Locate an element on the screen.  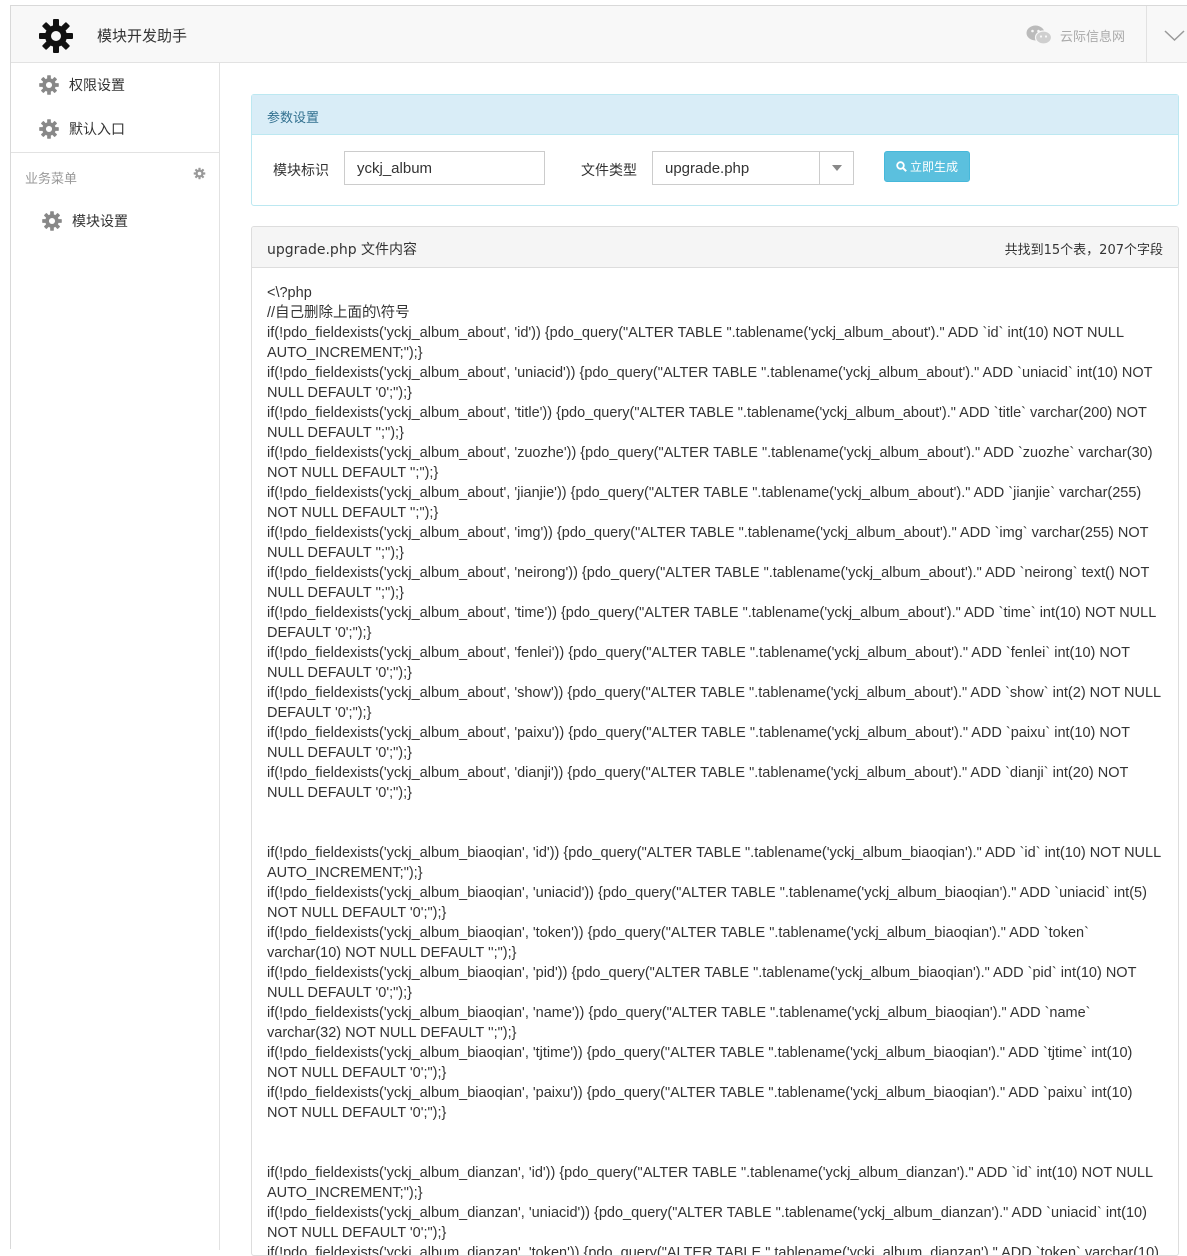
select-toggle is located at coordinates (836, 168).